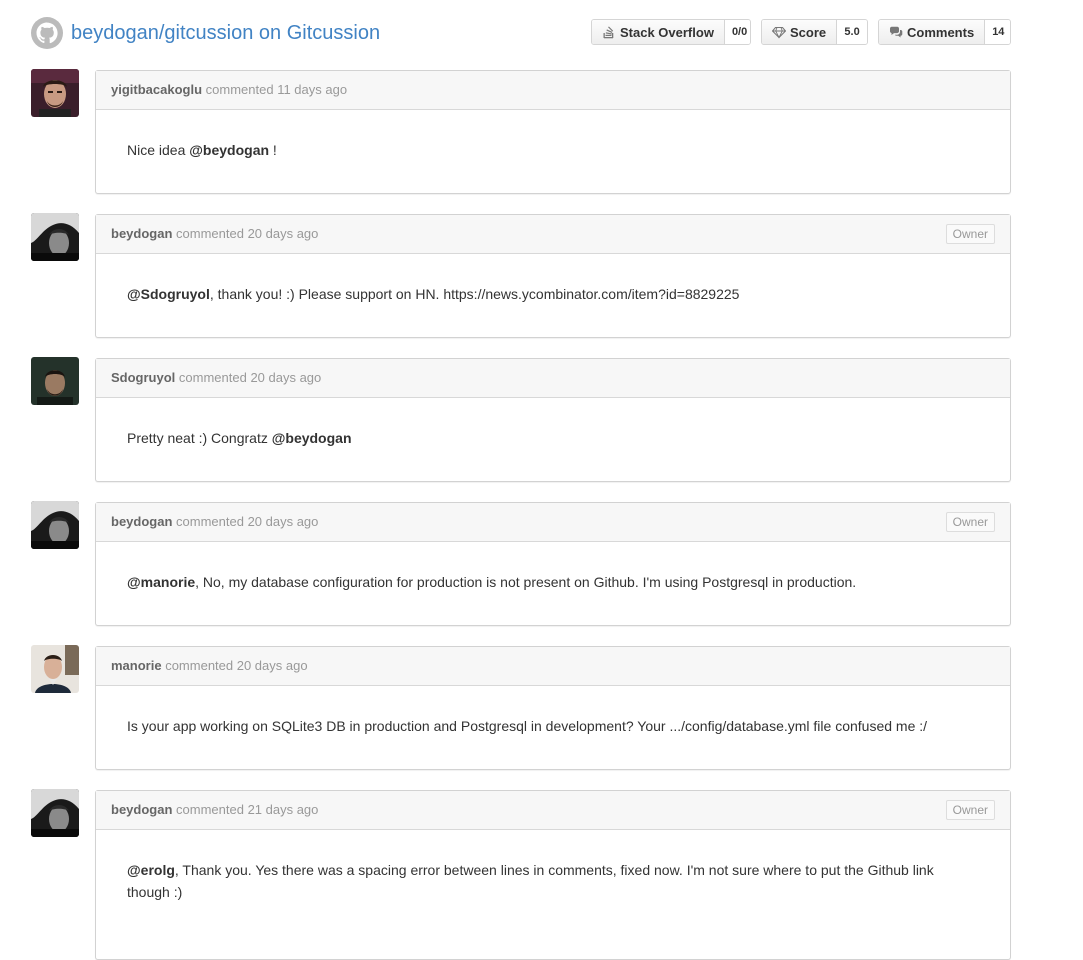 The image size is (1083, 960). I want to click on repo-title-link: beydogan/gitcussion on Gitcussion, so click(225, 33).